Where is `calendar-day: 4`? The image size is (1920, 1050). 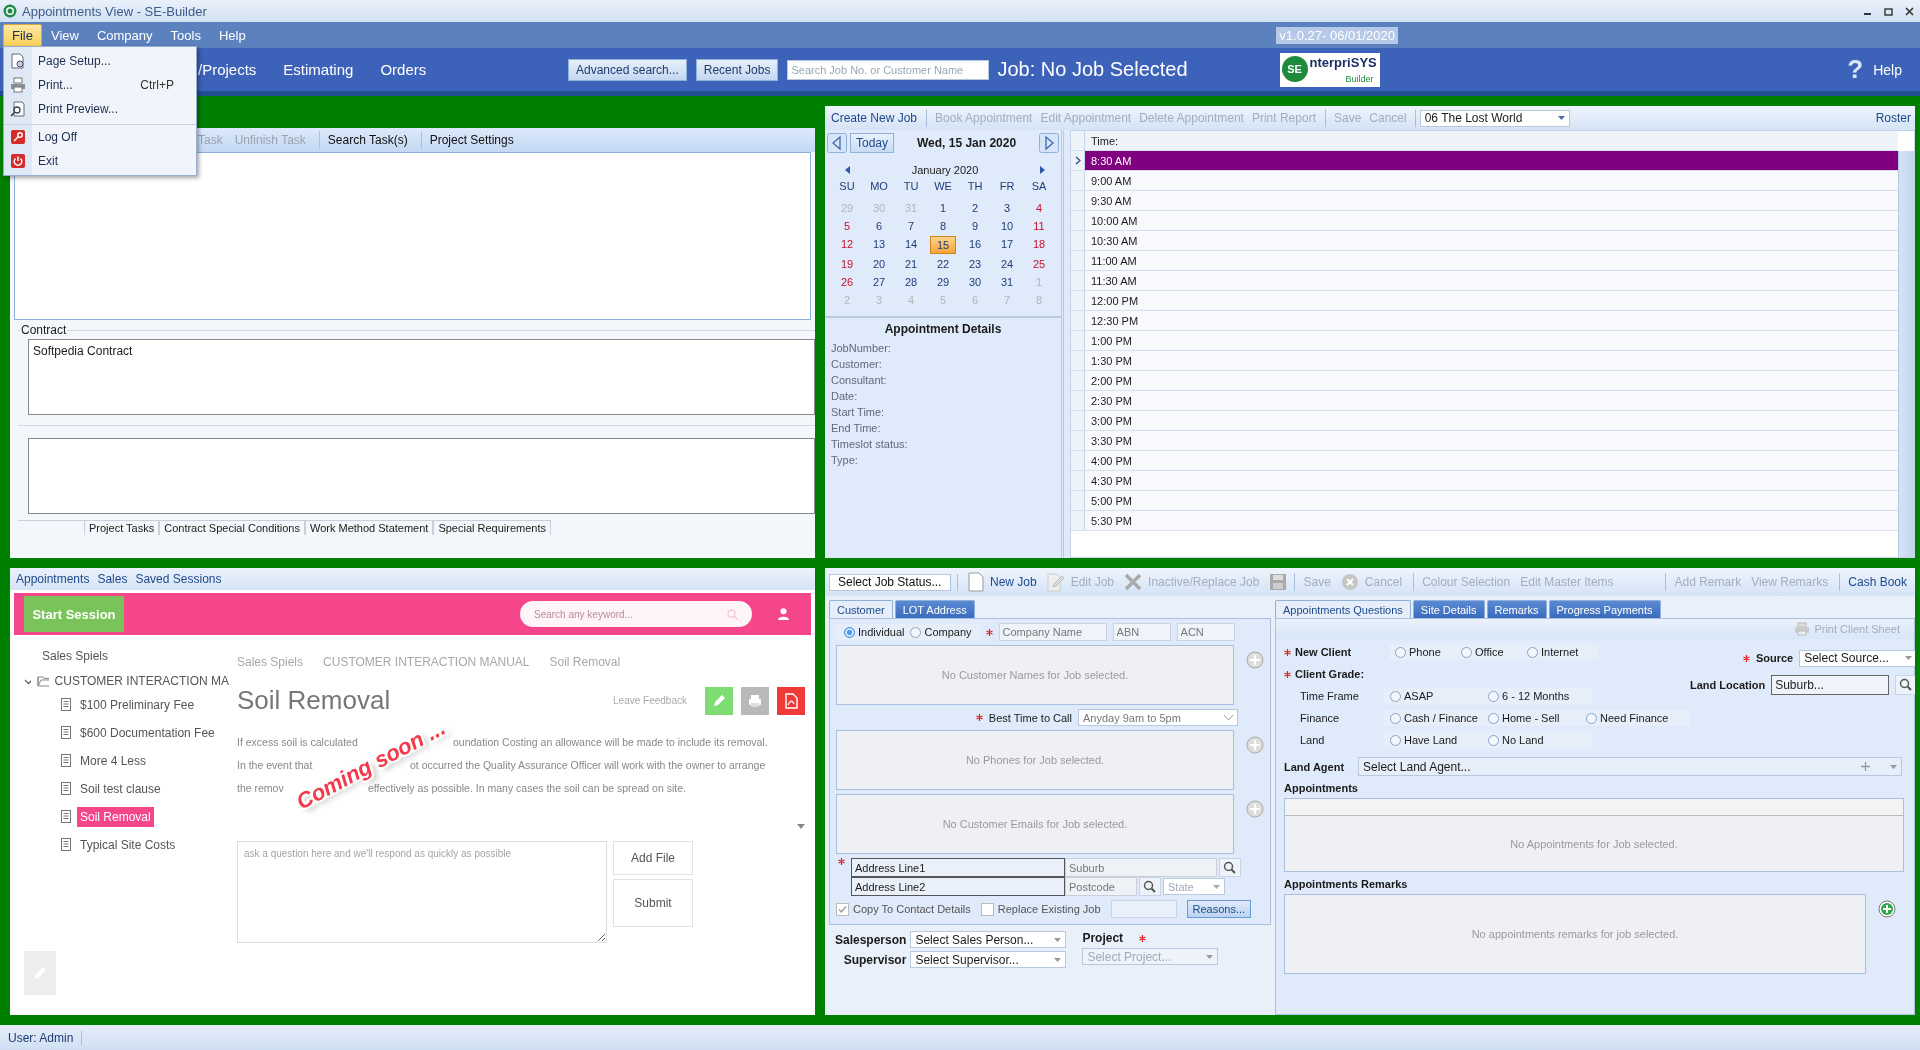 calendar-day: 4 is located at coordinates (1039, 208).